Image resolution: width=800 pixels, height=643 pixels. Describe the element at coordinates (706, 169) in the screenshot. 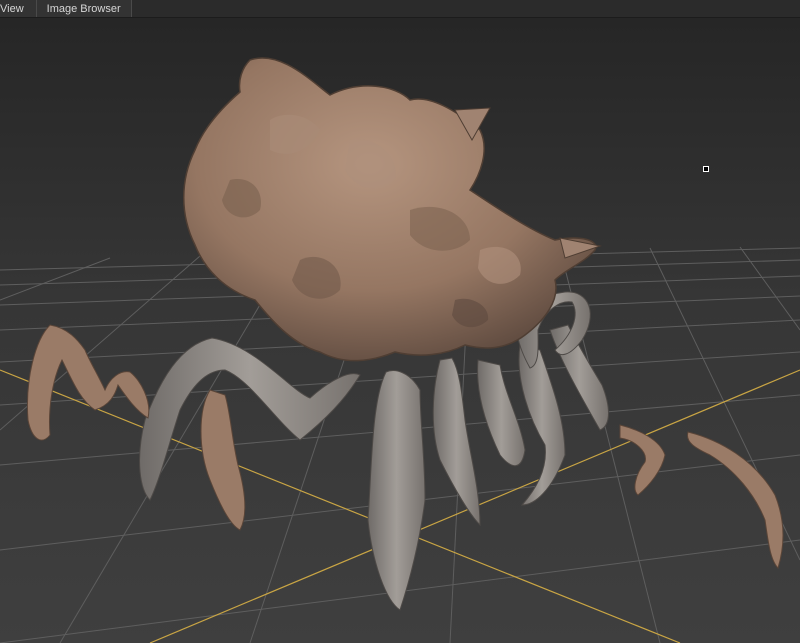

I see `cursor-crosshair-icon` at that location.